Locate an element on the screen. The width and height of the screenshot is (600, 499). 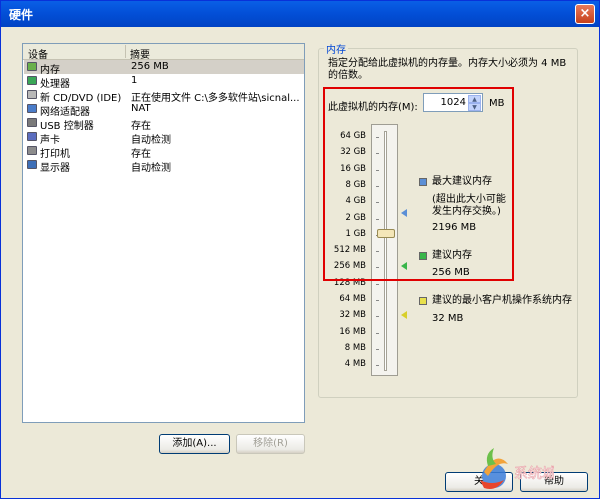
cd-icon is located at coordinates (32, 94).